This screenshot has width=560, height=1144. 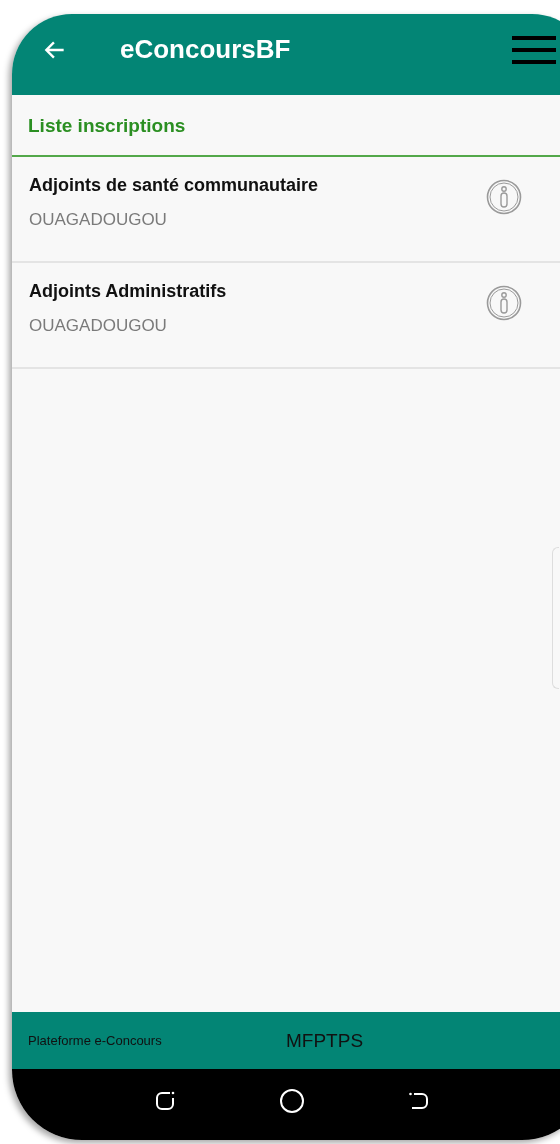 I want to click on item-title: Adjoints de santé communautaire, so click(x=174, y=185).